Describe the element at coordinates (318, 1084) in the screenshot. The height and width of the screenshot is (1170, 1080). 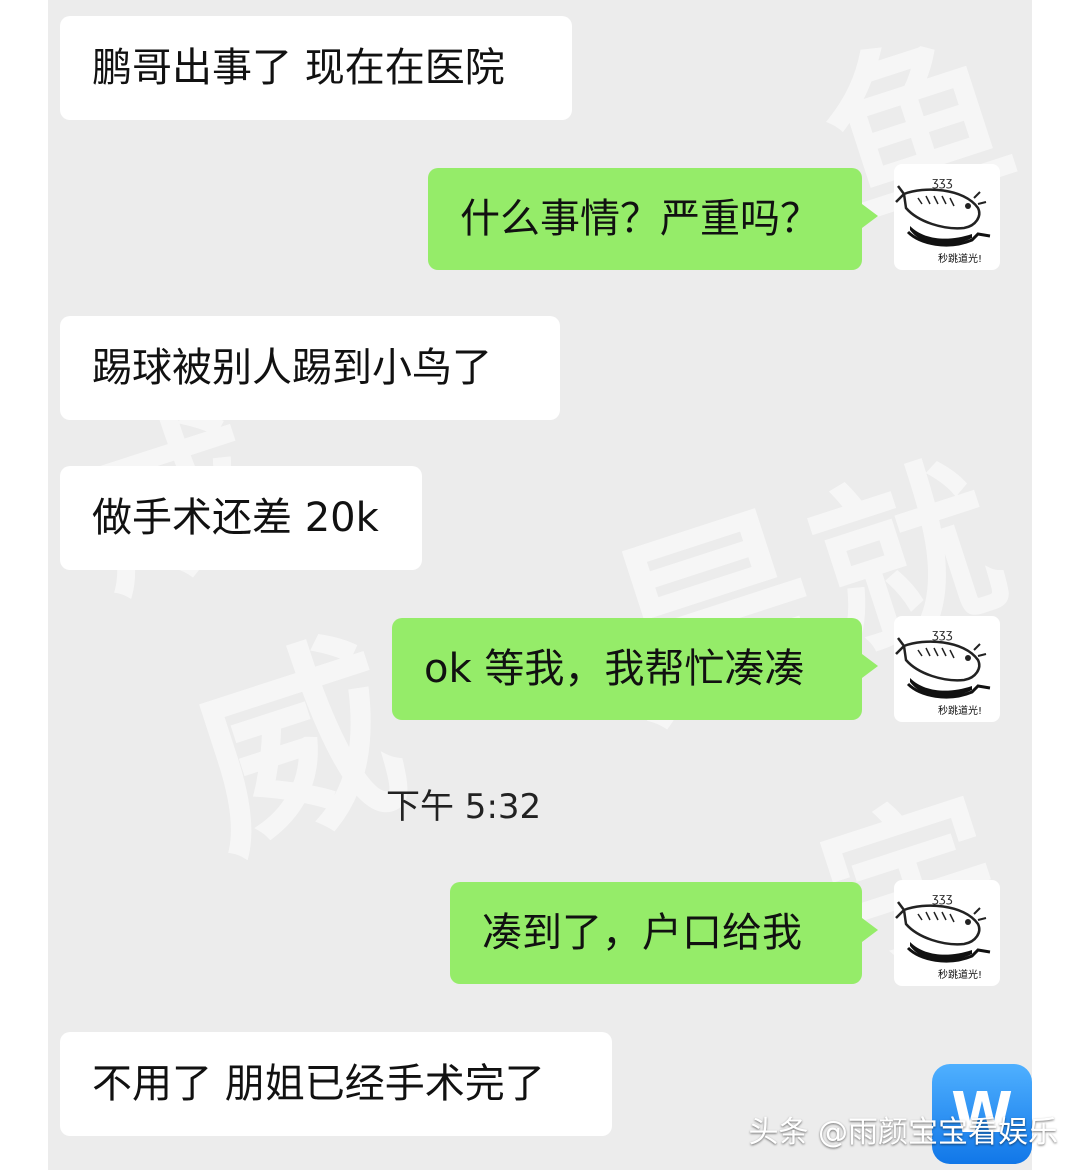
I see `message-text: 不用了 朋姐已经手术完了` at that location.